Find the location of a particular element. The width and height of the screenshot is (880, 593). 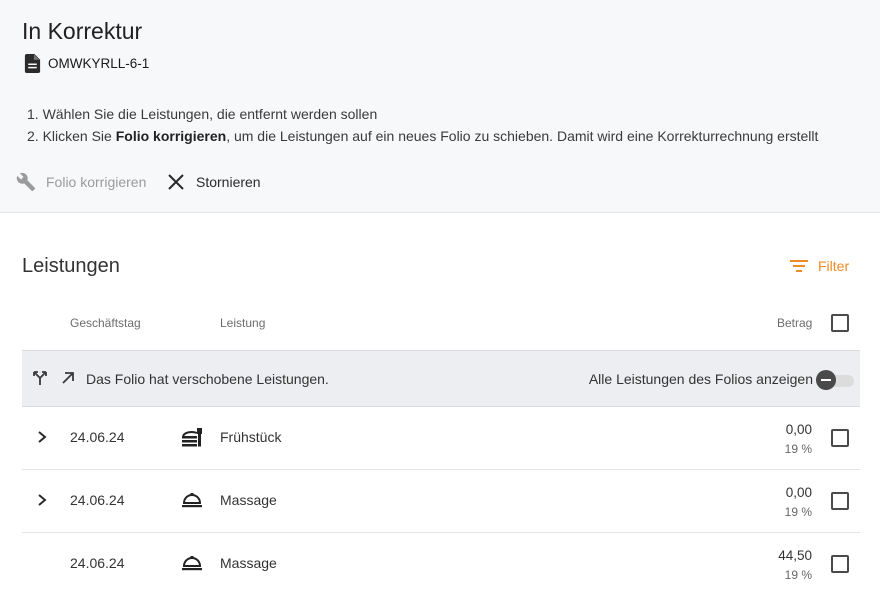

toggle-knob is located at coordinates (826, 380).